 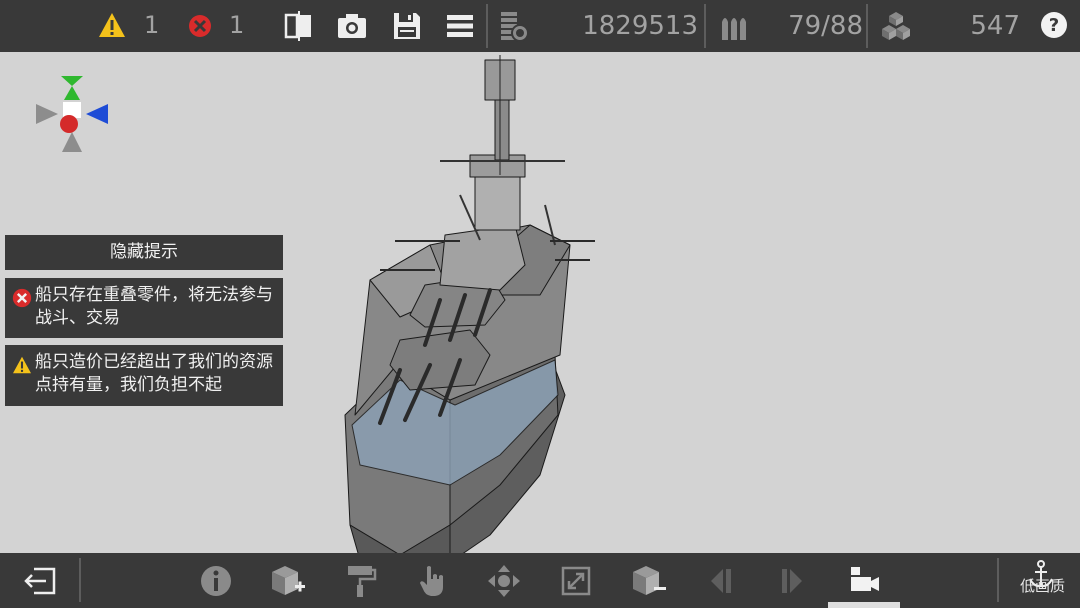 What do you see at coordinates (152, 25) in the screenshot?
I see `warning-count: 1` at bounding box center [152, 25].